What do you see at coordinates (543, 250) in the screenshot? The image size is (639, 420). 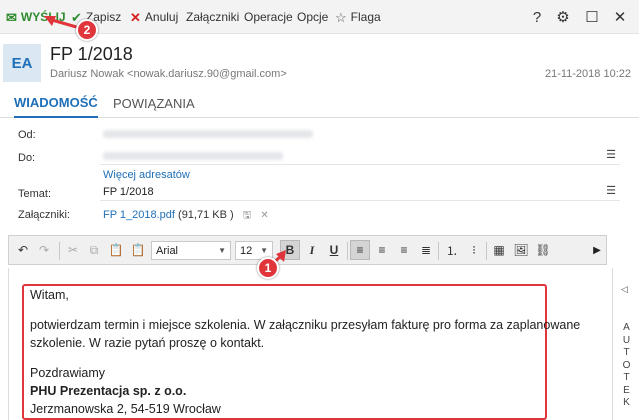 I see `link-icon: ⛓` at bounding box center [543, 250].